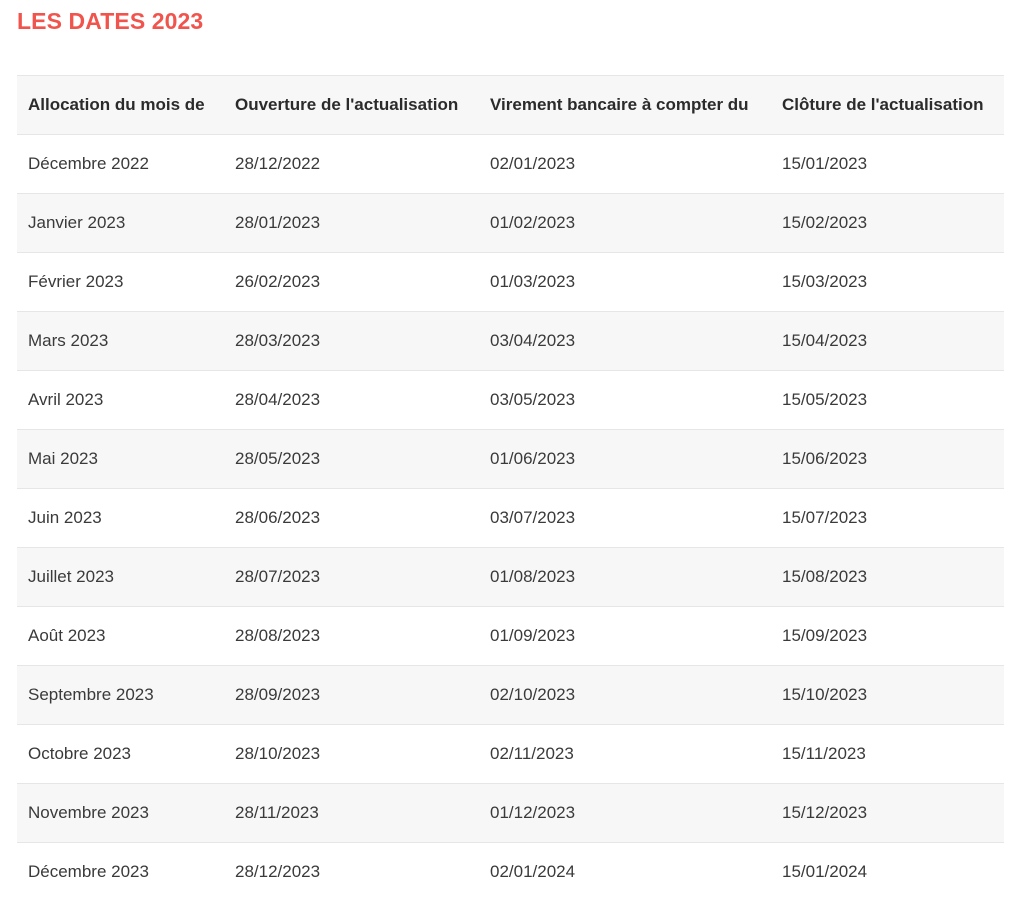  What do you see at coordinates (347, 104) in the screenshot?
I see `header-ouverture: Ouverture de l'actualisation` at bounding box center [347, 104].